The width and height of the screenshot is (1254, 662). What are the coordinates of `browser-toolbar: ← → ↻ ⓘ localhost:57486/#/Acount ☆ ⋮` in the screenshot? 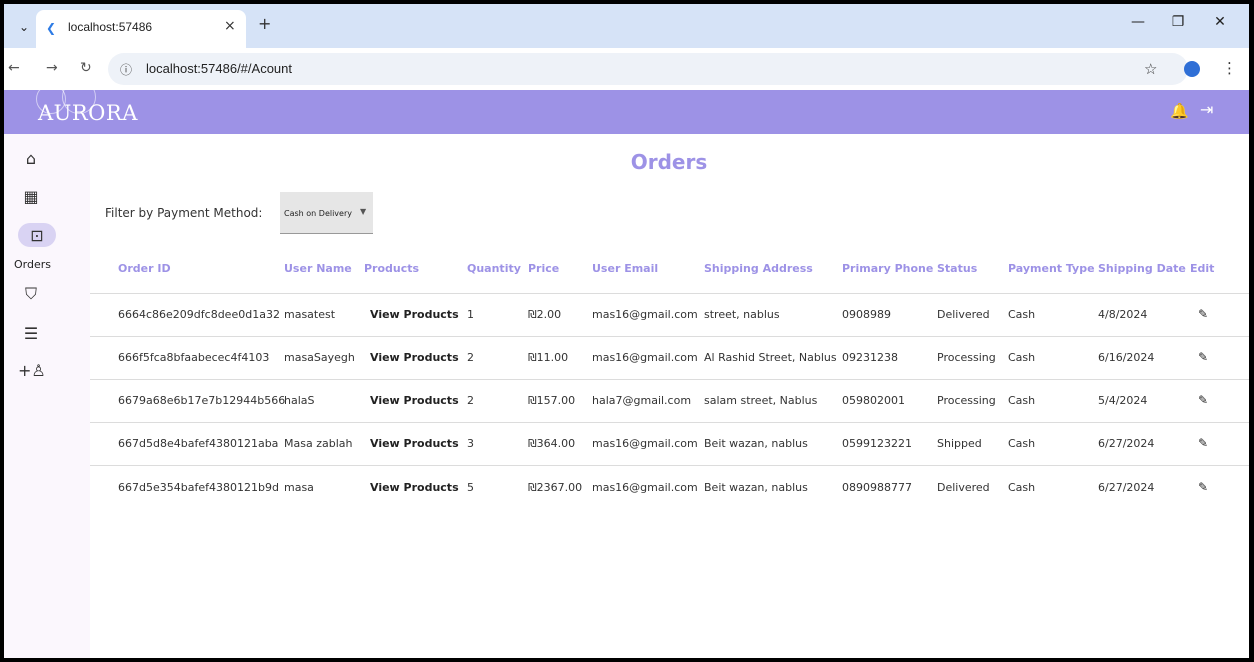 It's located at (626, 69).